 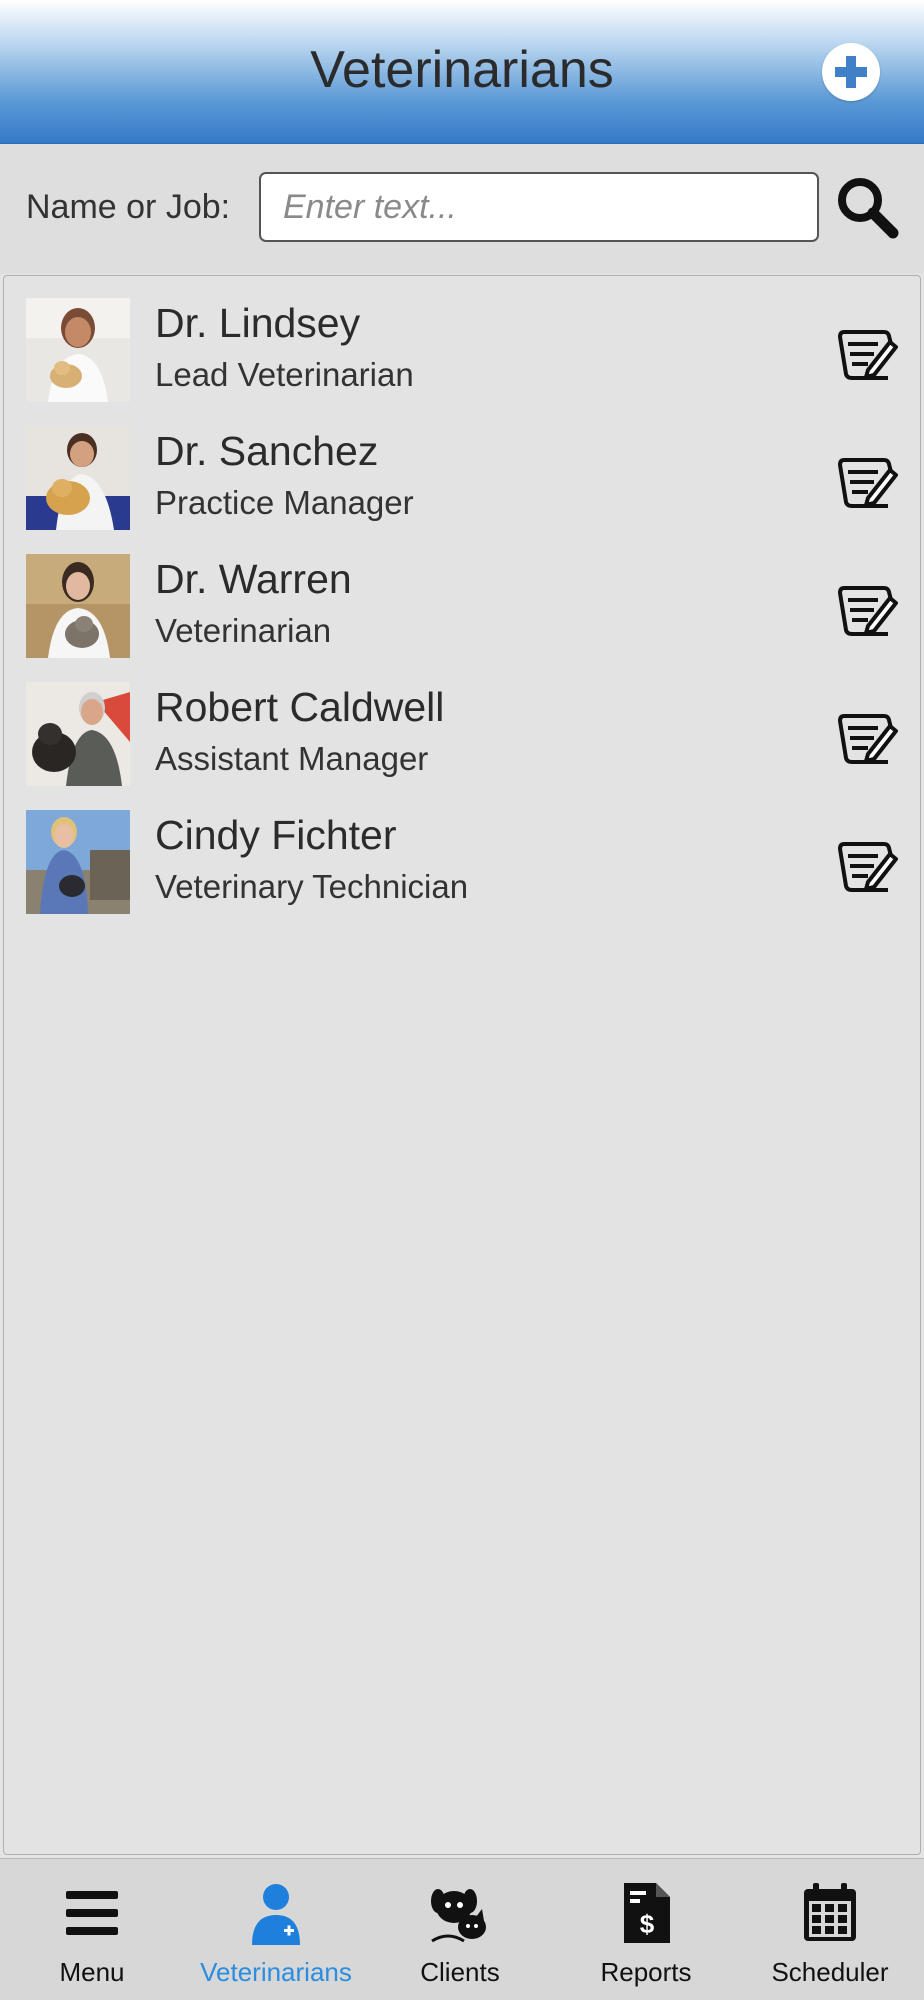 What do you see at coordinates (92, 1913) in the screenshot?
I see `hamburger-menu-icon` at bounding box center [92, 1913].